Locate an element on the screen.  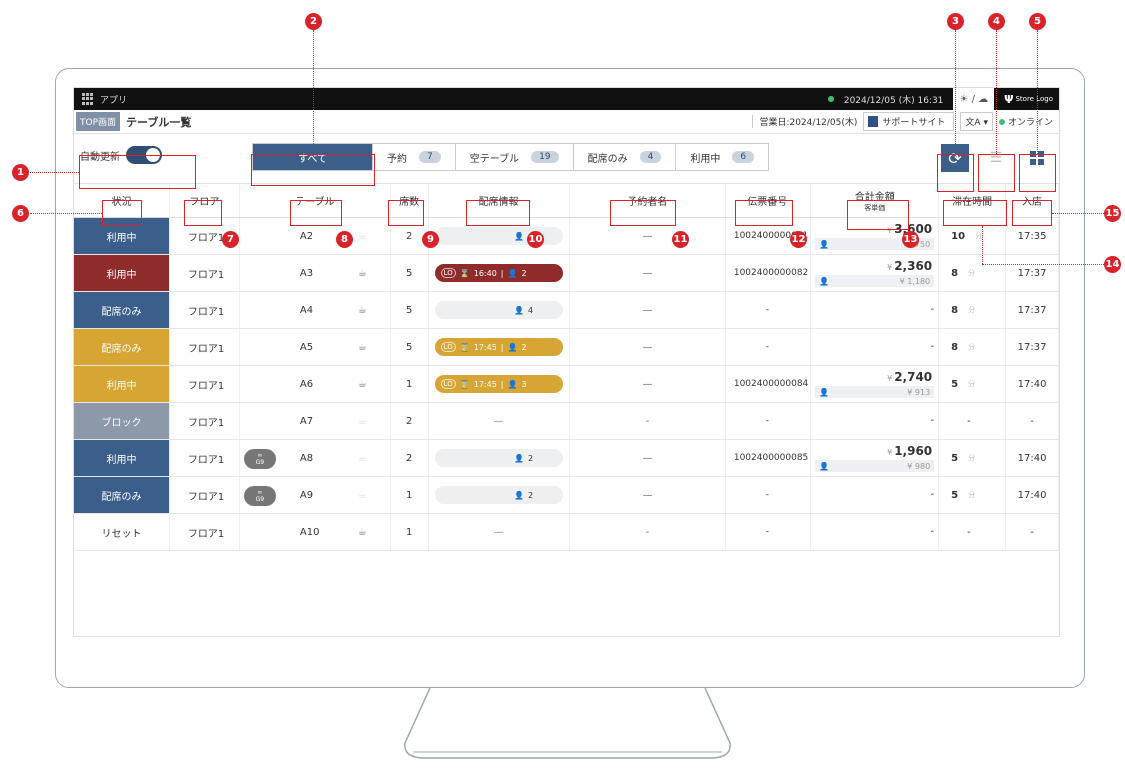
seating-pill: 👤4 is located at coordinates (498, 310).